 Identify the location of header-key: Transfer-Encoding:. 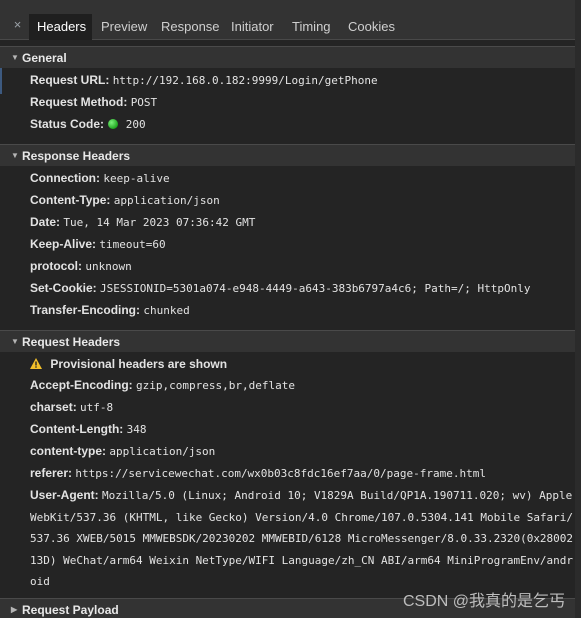
(85, 310).